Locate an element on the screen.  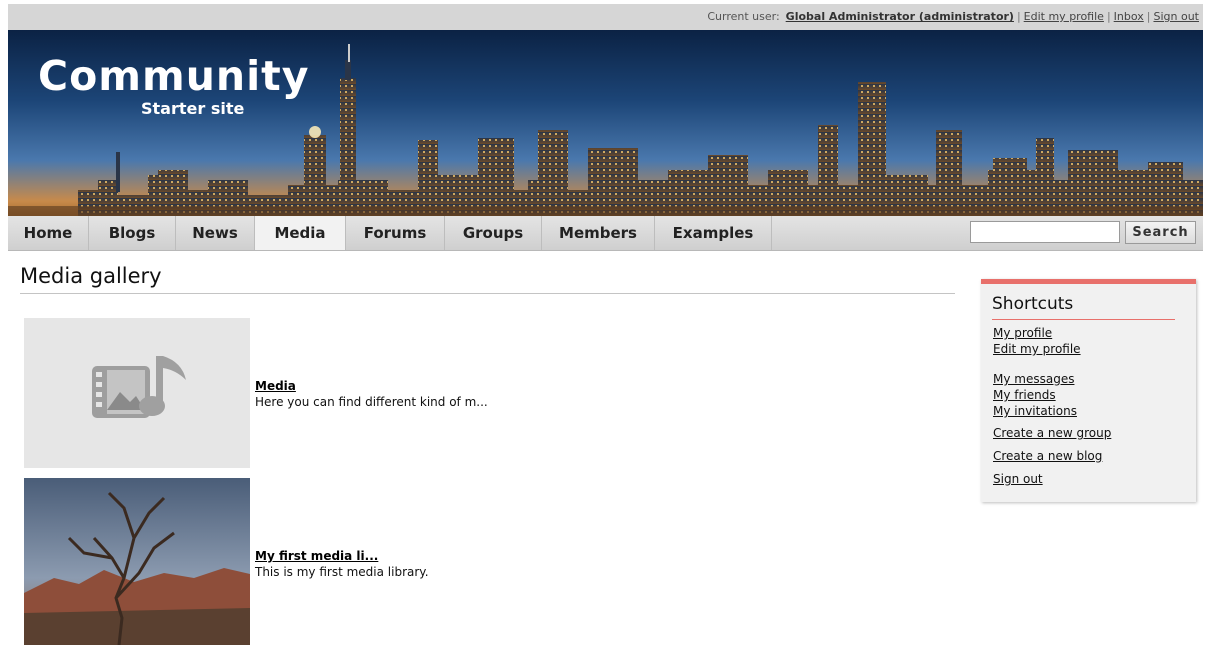
shortcut-my-profile: My profile is located at coordinates (1022, 333).